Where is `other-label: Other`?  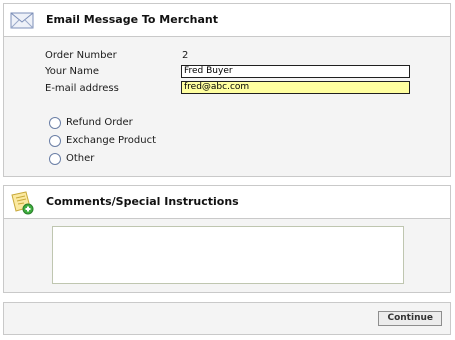 other-label: Other is located at coordinates (80, 158).